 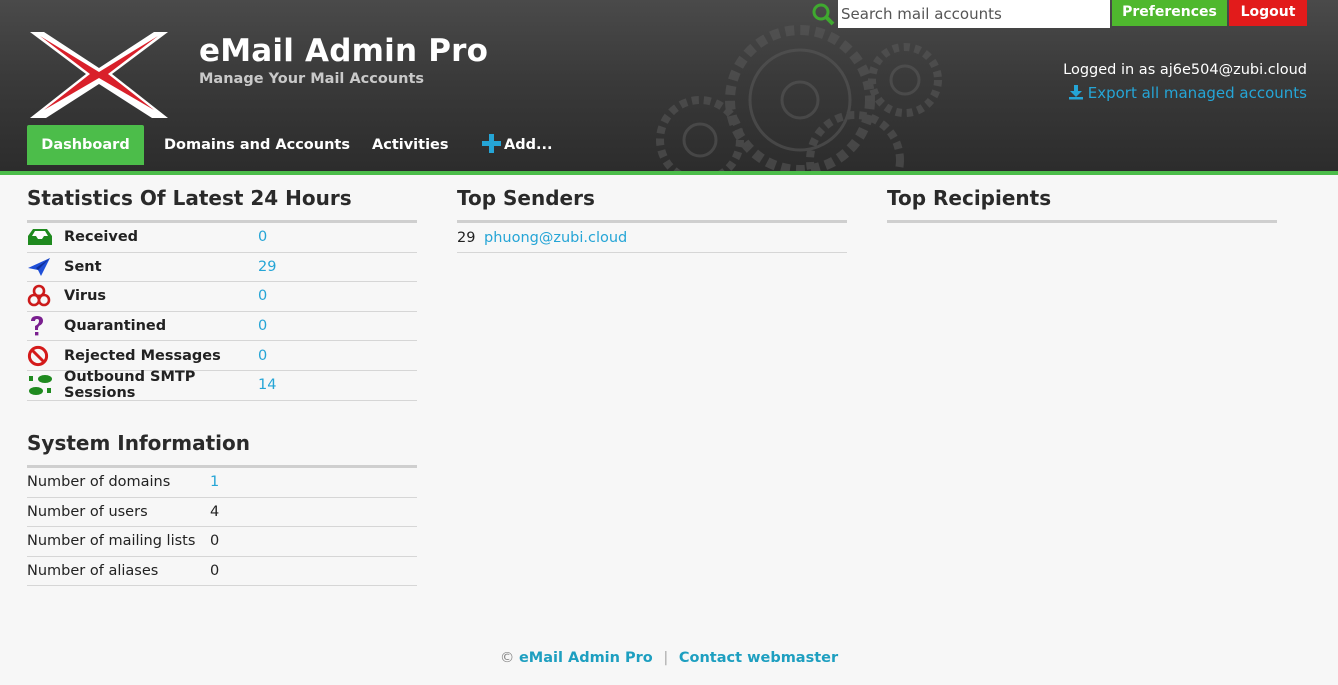 I want to click on stat-label: Outbound SMTP Sessions, so click(x=130, y=385).